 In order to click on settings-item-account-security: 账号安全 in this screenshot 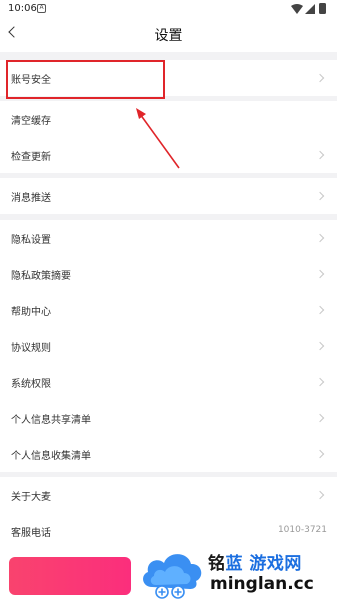, I will do `click(168, 78)`.